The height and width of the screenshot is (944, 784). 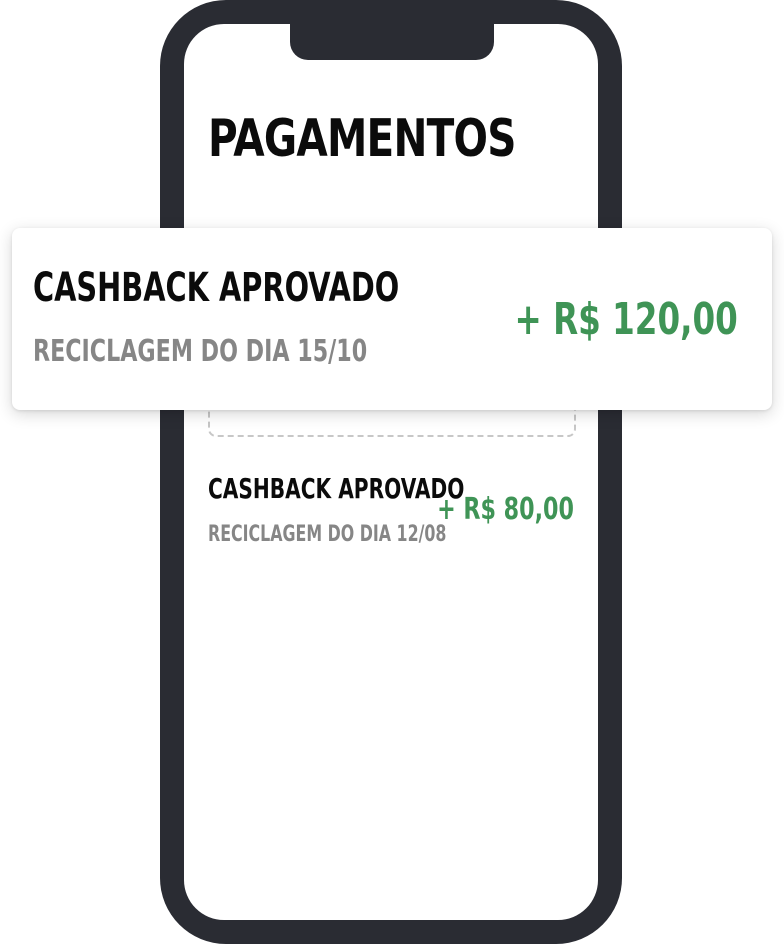 What do you see at coordinates (392, 30) in the screenshot?
I see `phone-notch` at bounding box center [392, 30].